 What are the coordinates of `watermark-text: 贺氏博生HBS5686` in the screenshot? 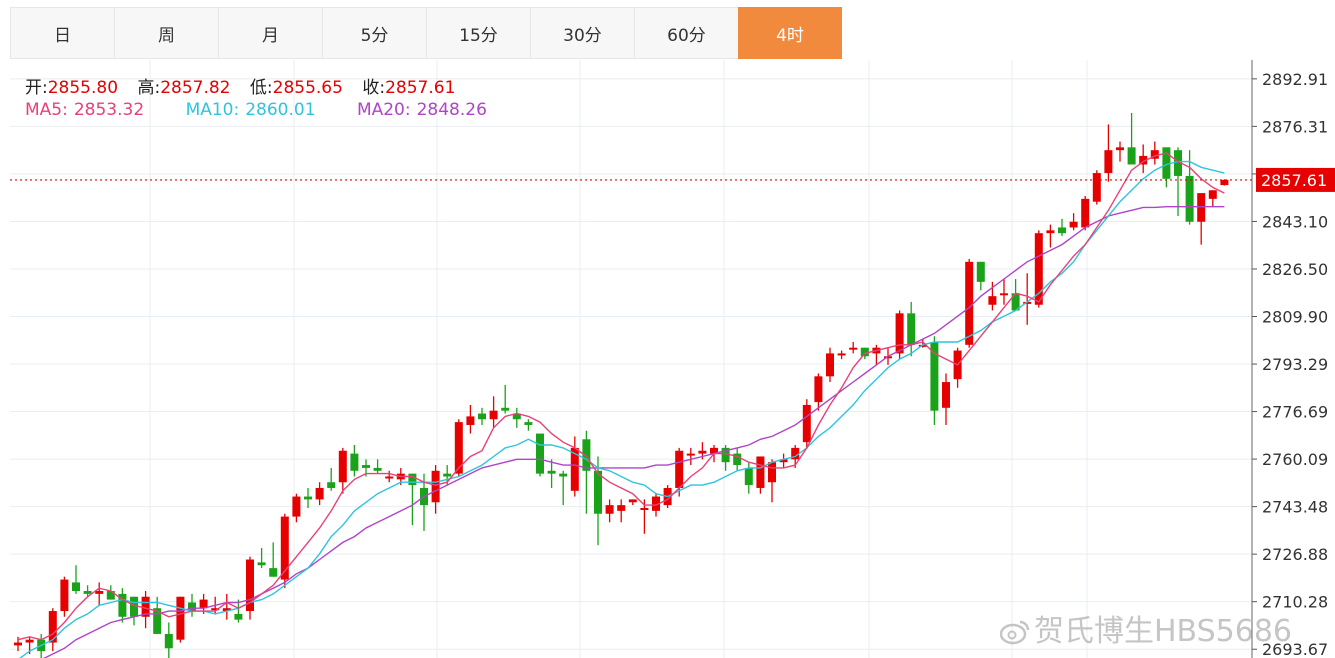 It's located at (1163, 631).